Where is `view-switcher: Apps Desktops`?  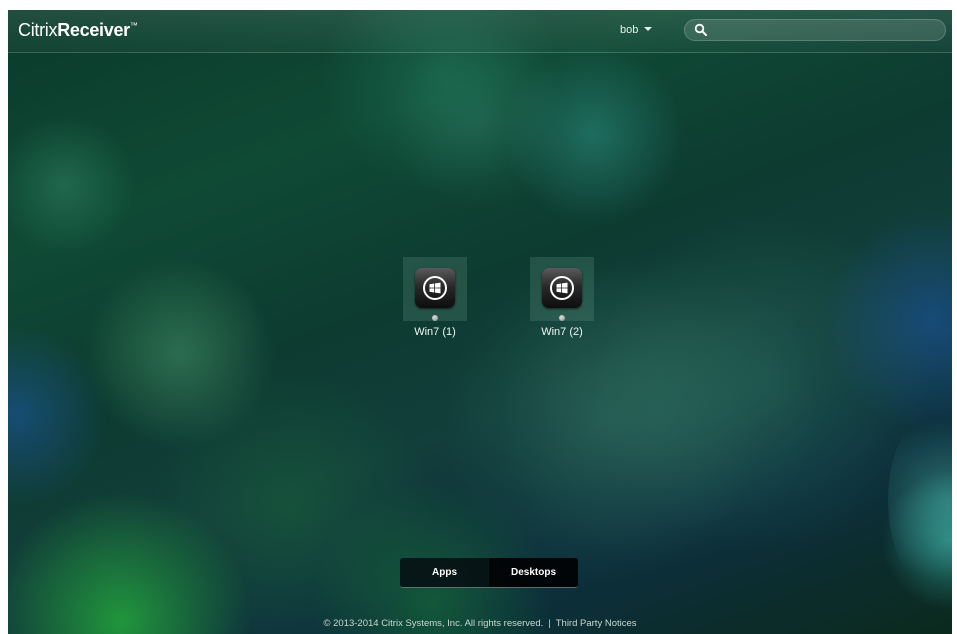 view-switcher: Apps Desktops is located at coordinates (489, 573).